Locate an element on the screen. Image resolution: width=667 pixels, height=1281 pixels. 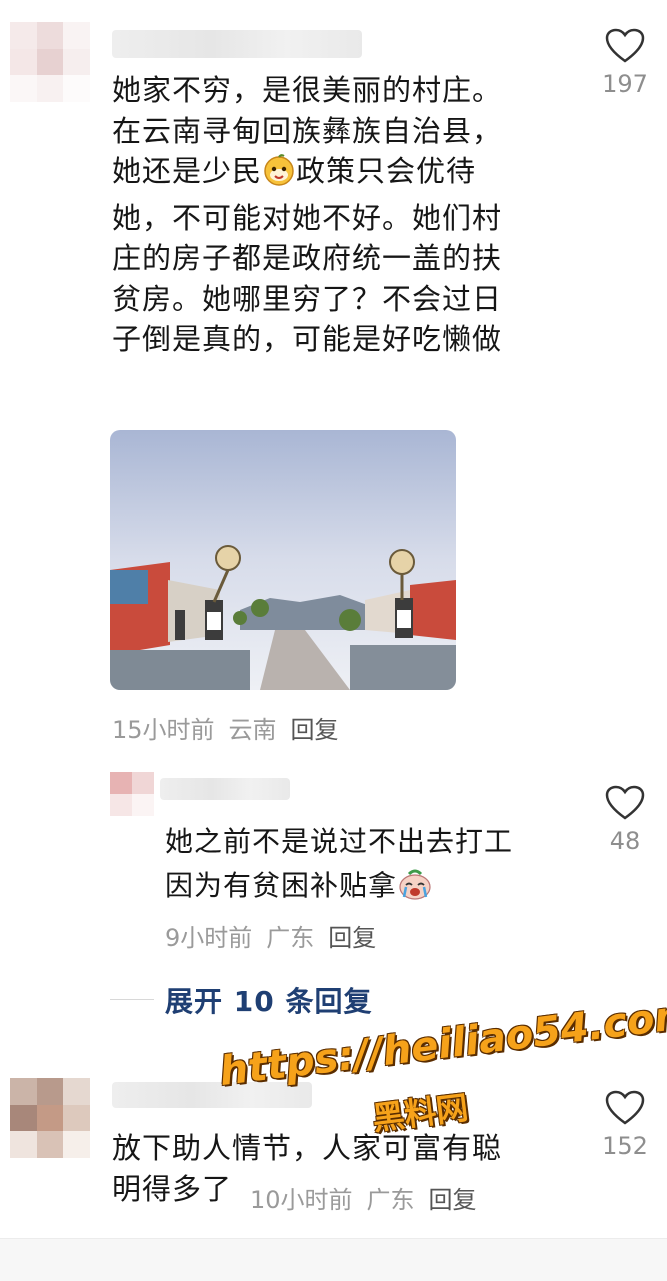
bottom-input-bar is located at coordinates (333, 1259).